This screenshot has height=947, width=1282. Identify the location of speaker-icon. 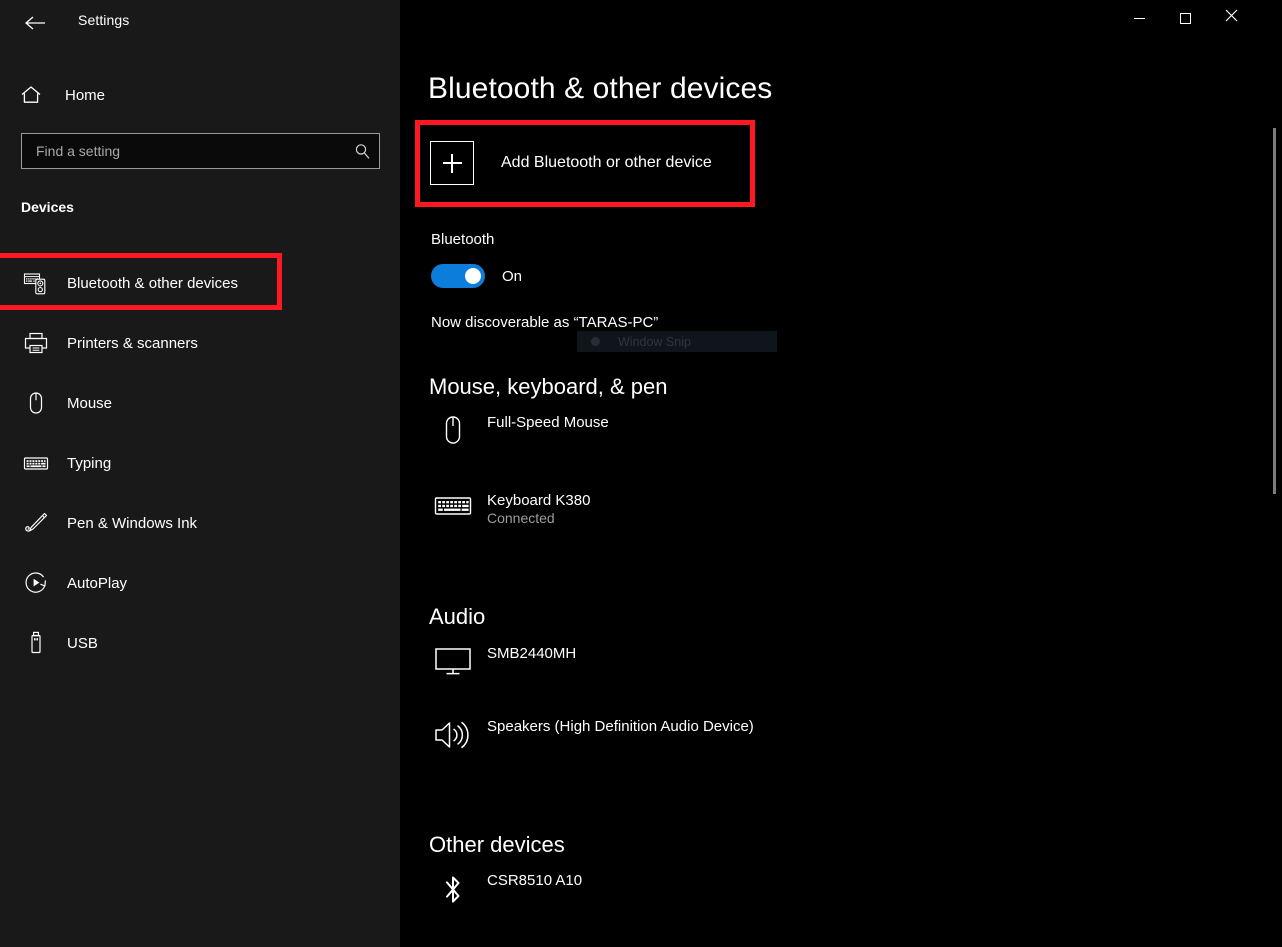
(453, 735).